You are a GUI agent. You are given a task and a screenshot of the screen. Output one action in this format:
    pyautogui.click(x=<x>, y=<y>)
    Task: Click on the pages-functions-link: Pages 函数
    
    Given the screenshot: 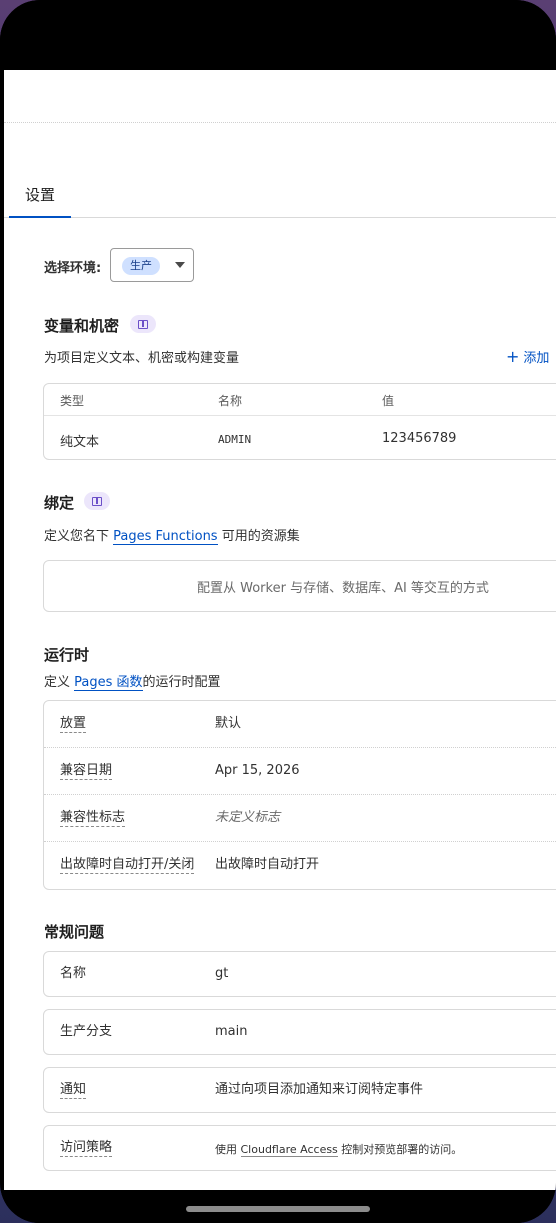 What is the action you would take?
    pyautogui.click(x=108, y=683)
    